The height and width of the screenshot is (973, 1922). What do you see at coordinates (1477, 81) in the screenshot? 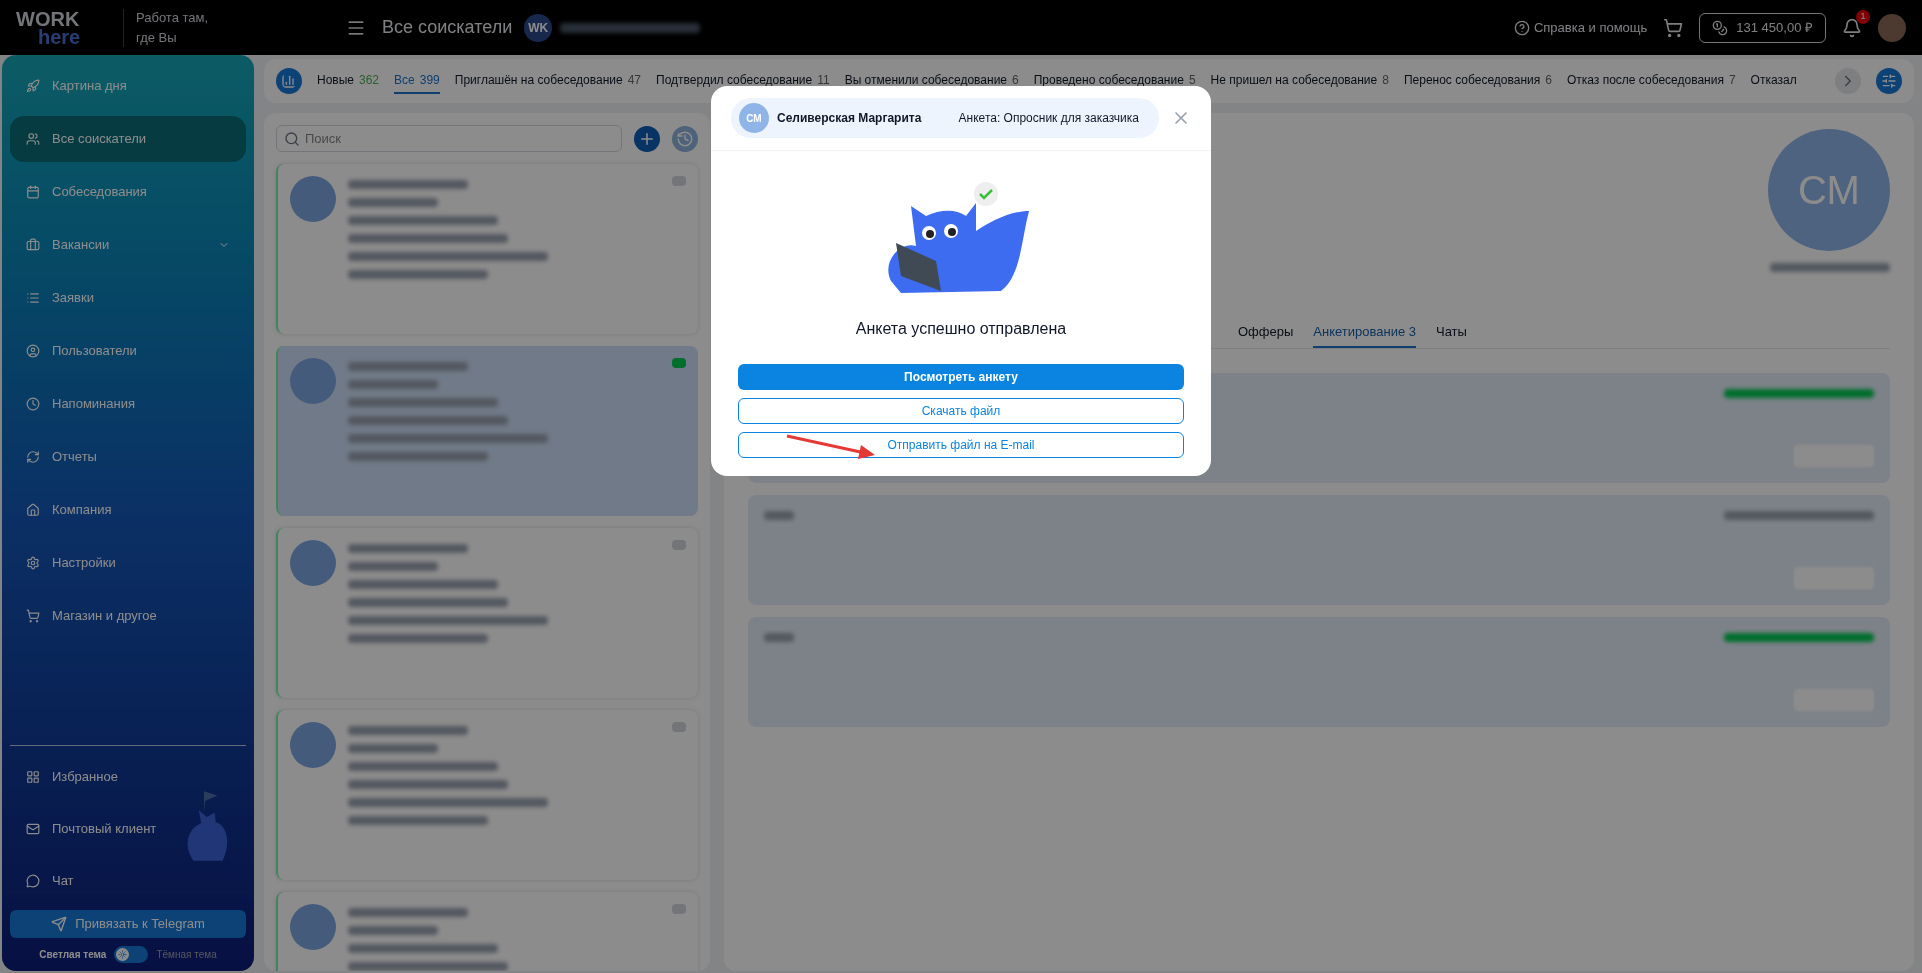
I see `status-tab: Перенос собеседования 6` at bounding box center [1477, 81].